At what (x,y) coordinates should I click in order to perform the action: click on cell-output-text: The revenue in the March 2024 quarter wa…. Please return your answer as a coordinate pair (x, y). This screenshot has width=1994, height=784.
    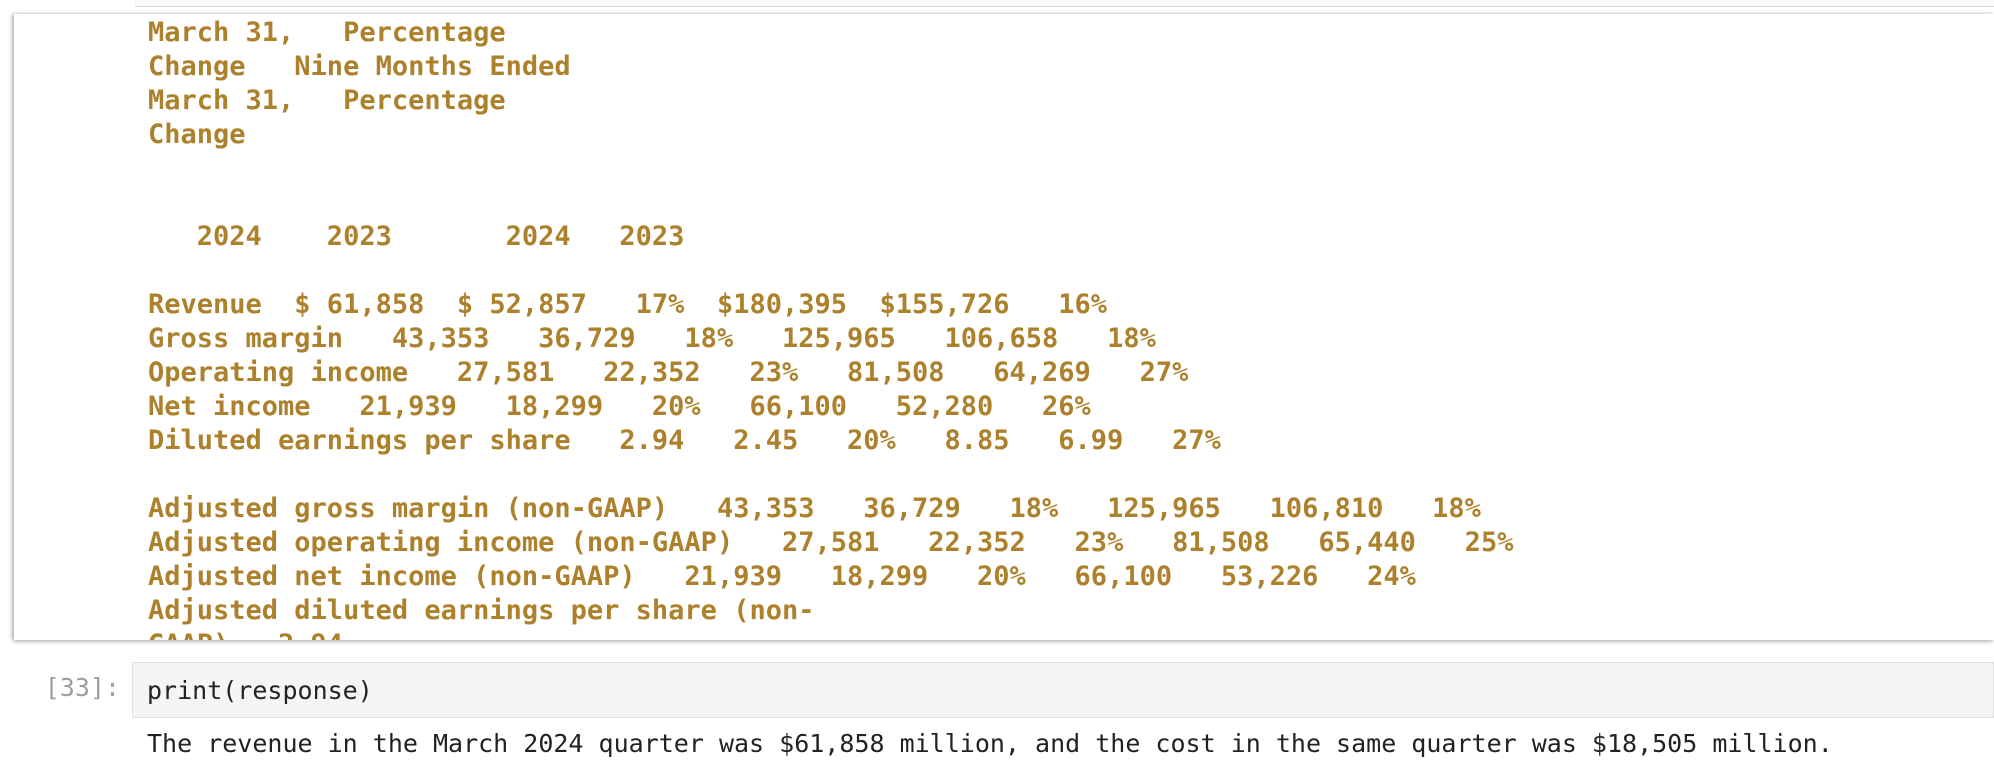
    Looking at the image, I should click on (990, 743).